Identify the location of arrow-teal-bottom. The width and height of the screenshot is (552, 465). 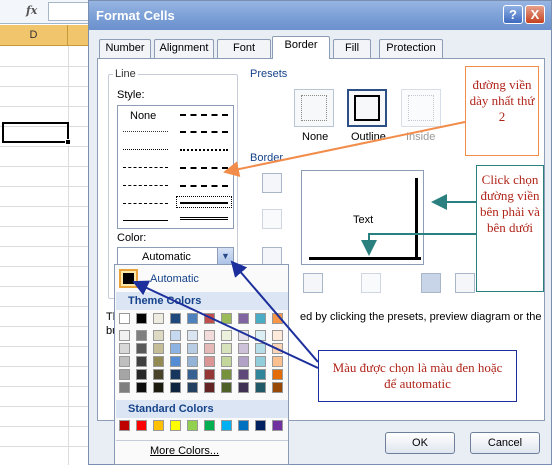
(418, 244).